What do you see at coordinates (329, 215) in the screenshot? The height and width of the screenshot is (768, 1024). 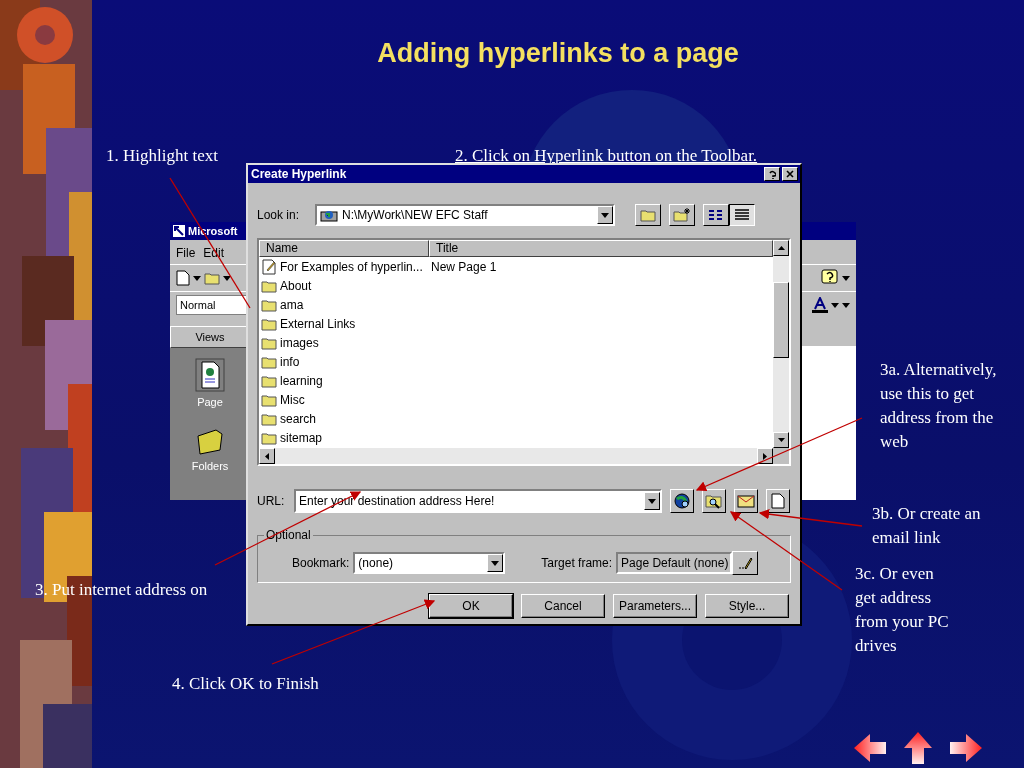 I see `drive-icon` at bounding box center [329, 215].